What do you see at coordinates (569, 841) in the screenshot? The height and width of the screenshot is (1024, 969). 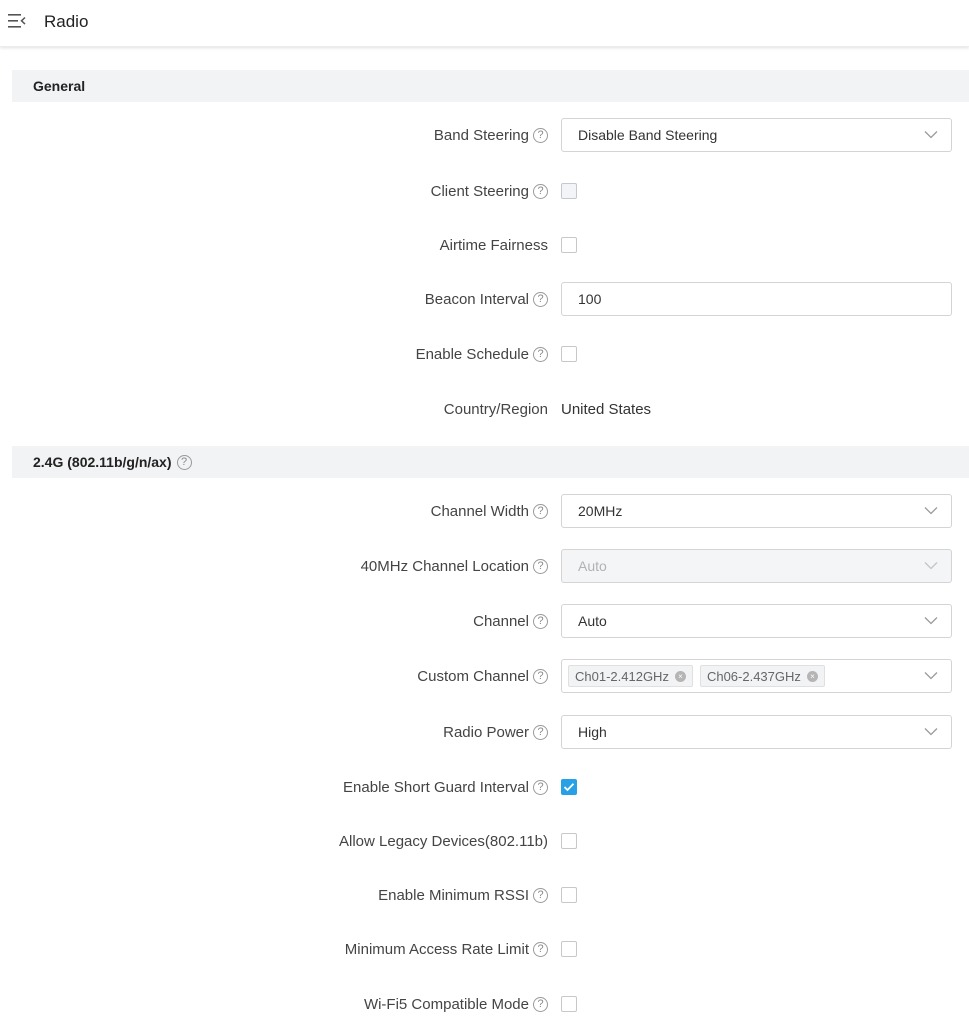 I see `legacy-devices-checkbox` at bounding box center [569, 841].